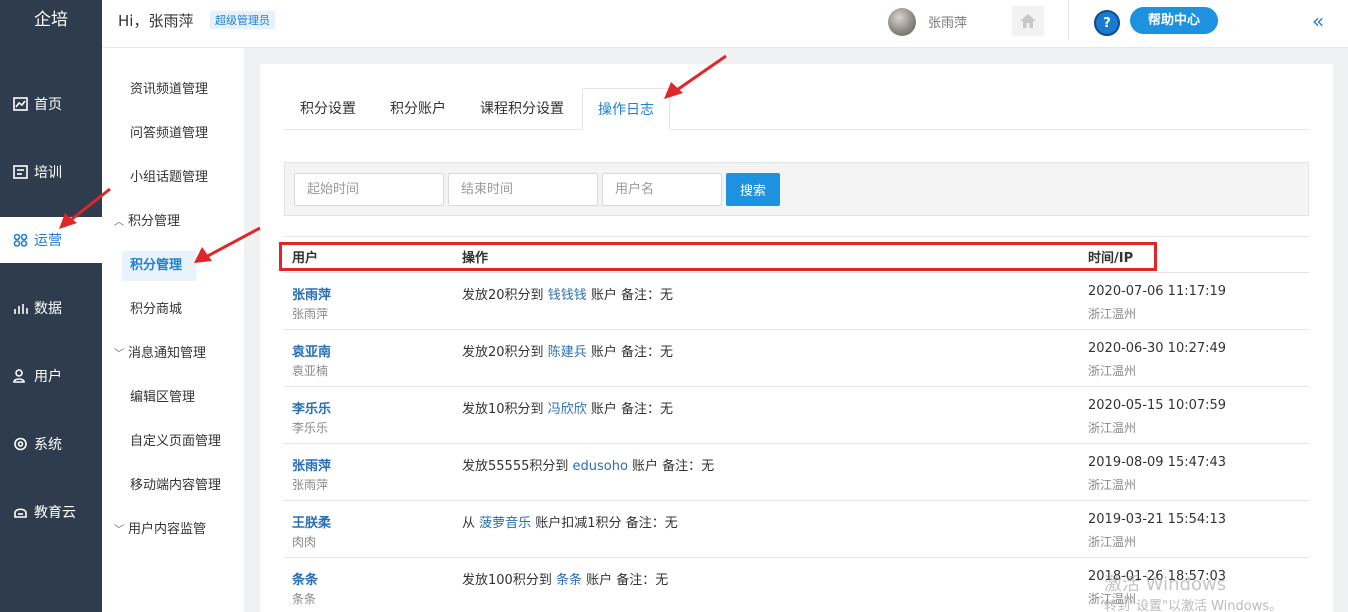  Describe the element at coordinates (167, 353) in the screenshot. I see `subnav-group-label: 消息通知管理` at that location.